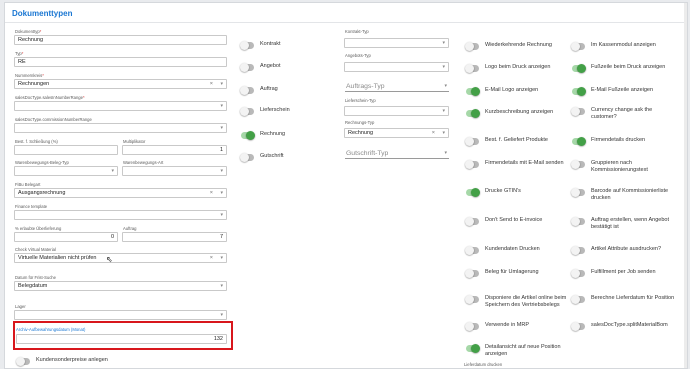  Describe the element at coordinates (517, 250) in the screenshot. I see `toggle-kundendaten-drucken: Kundendaten Drucken` at that location.